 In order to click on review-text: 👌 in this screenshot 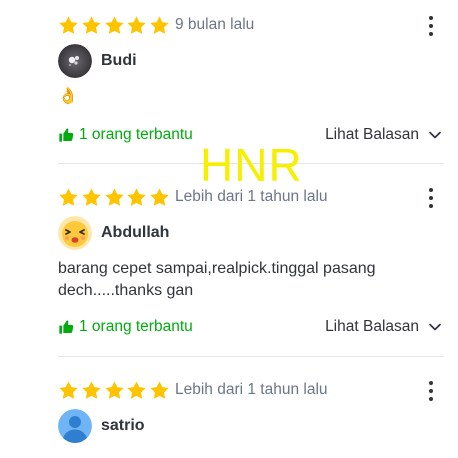, I will do `click(68, 96)`.